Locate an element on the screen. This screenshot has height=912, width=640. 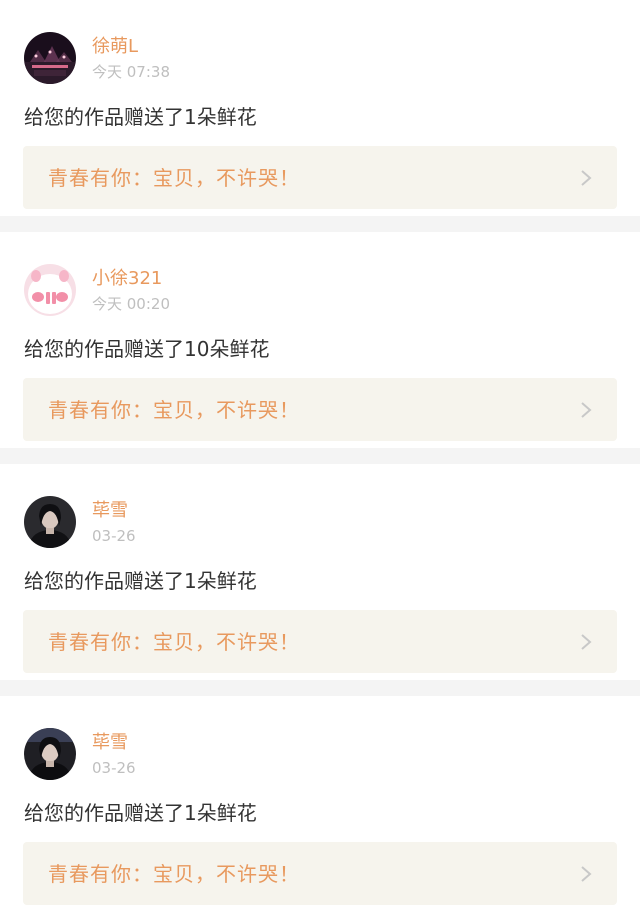
timestamp: 今天 00:20 is located at coordinates (131, 304).